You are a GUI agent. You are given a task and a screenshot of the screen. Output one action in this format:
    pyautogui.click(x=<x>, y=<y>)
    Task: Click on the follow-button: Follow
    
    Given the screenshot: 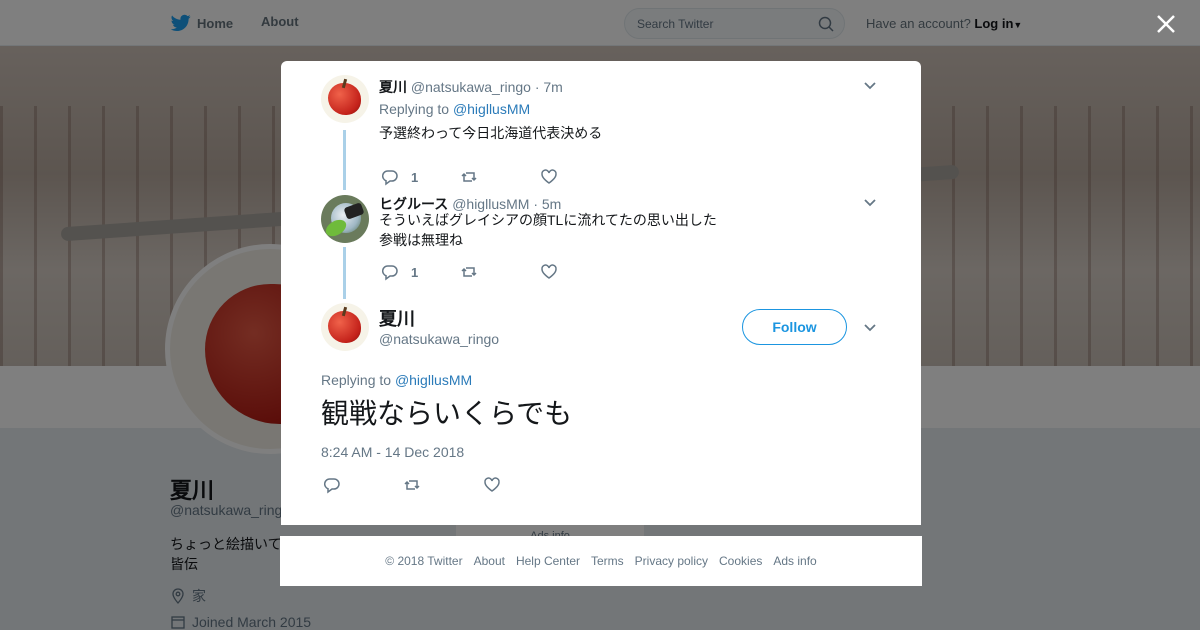 What is the action you would take?
    pyautogui.click(x=794, y=327)
    